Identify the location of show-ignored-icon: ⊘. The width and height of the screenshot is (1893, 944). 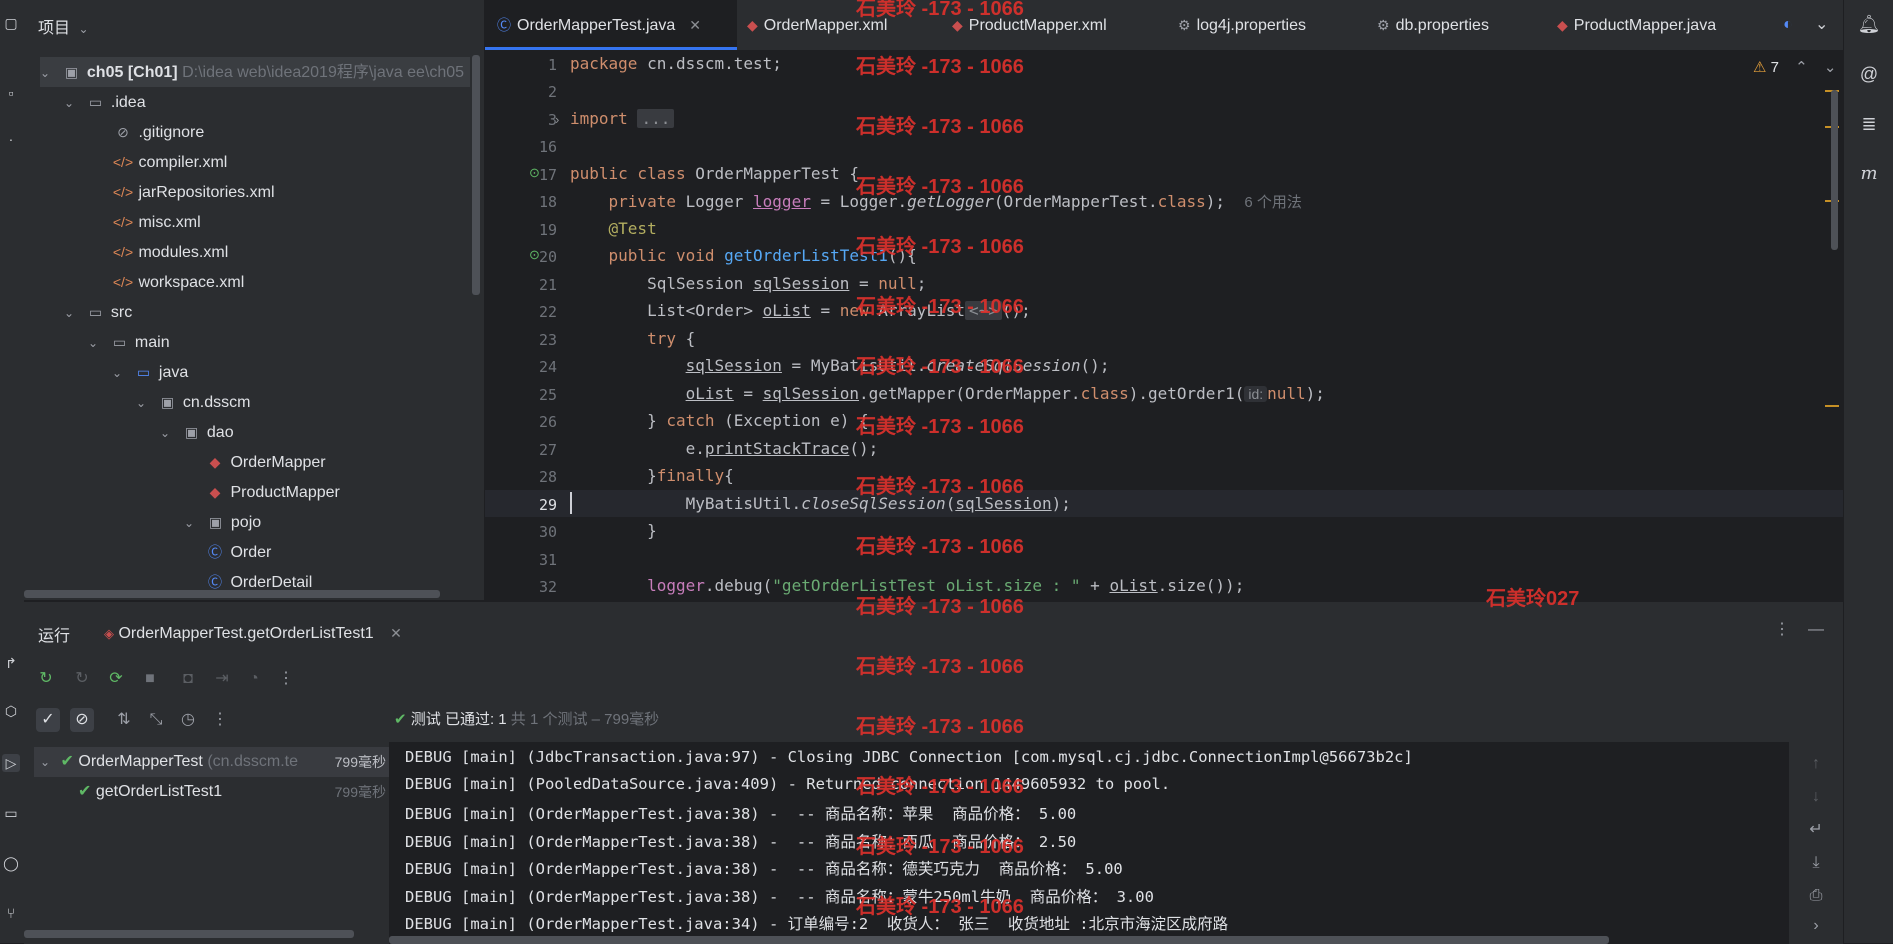
(82, 720).